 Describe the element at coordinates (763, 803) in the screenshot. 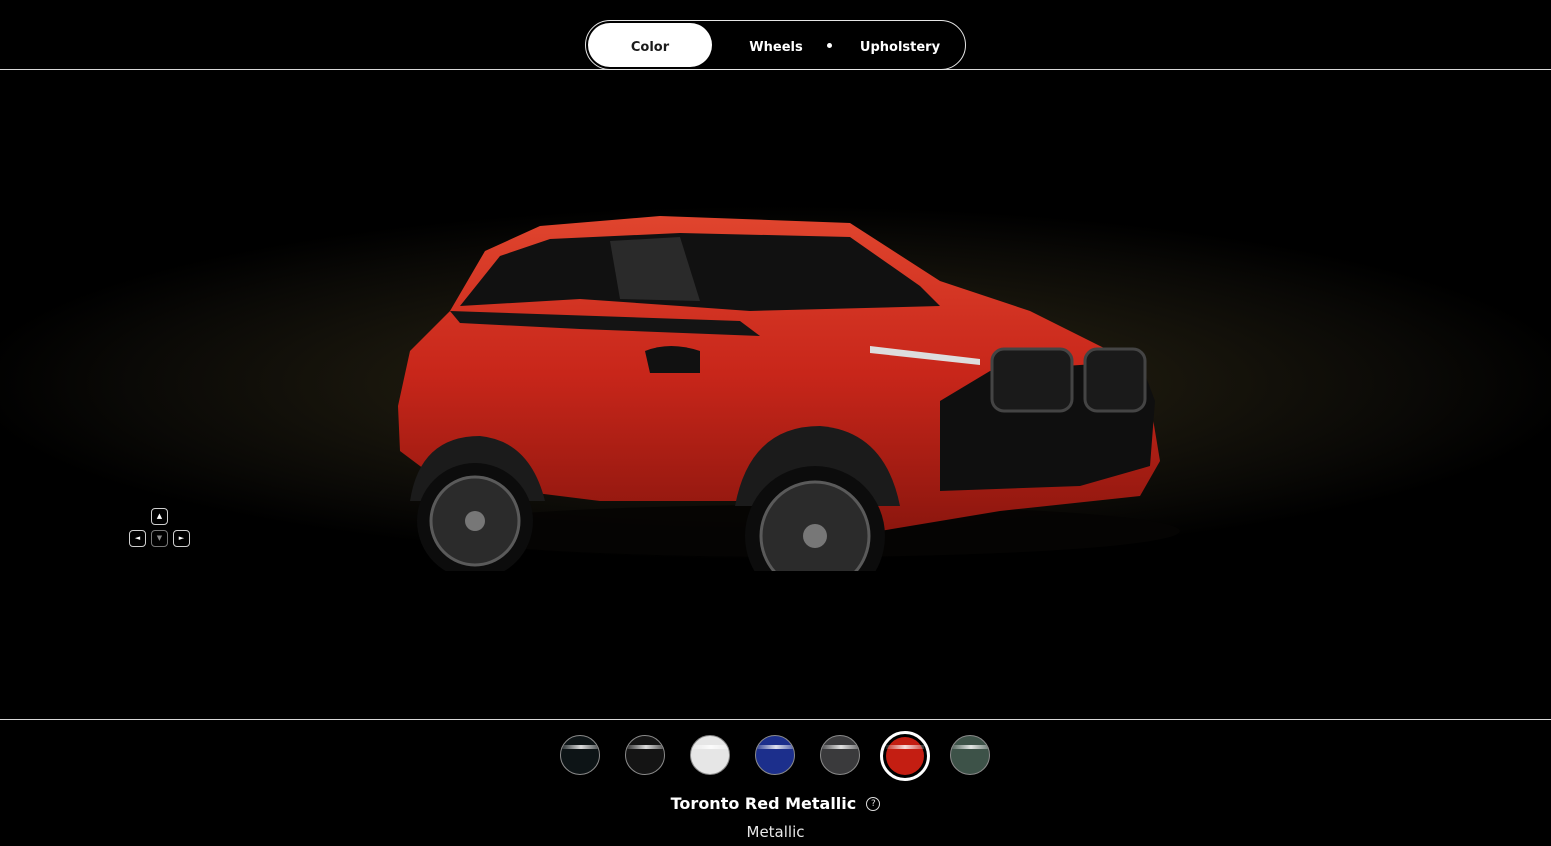

I see `selected-color-name: Toronto Red Metallic` at that location.